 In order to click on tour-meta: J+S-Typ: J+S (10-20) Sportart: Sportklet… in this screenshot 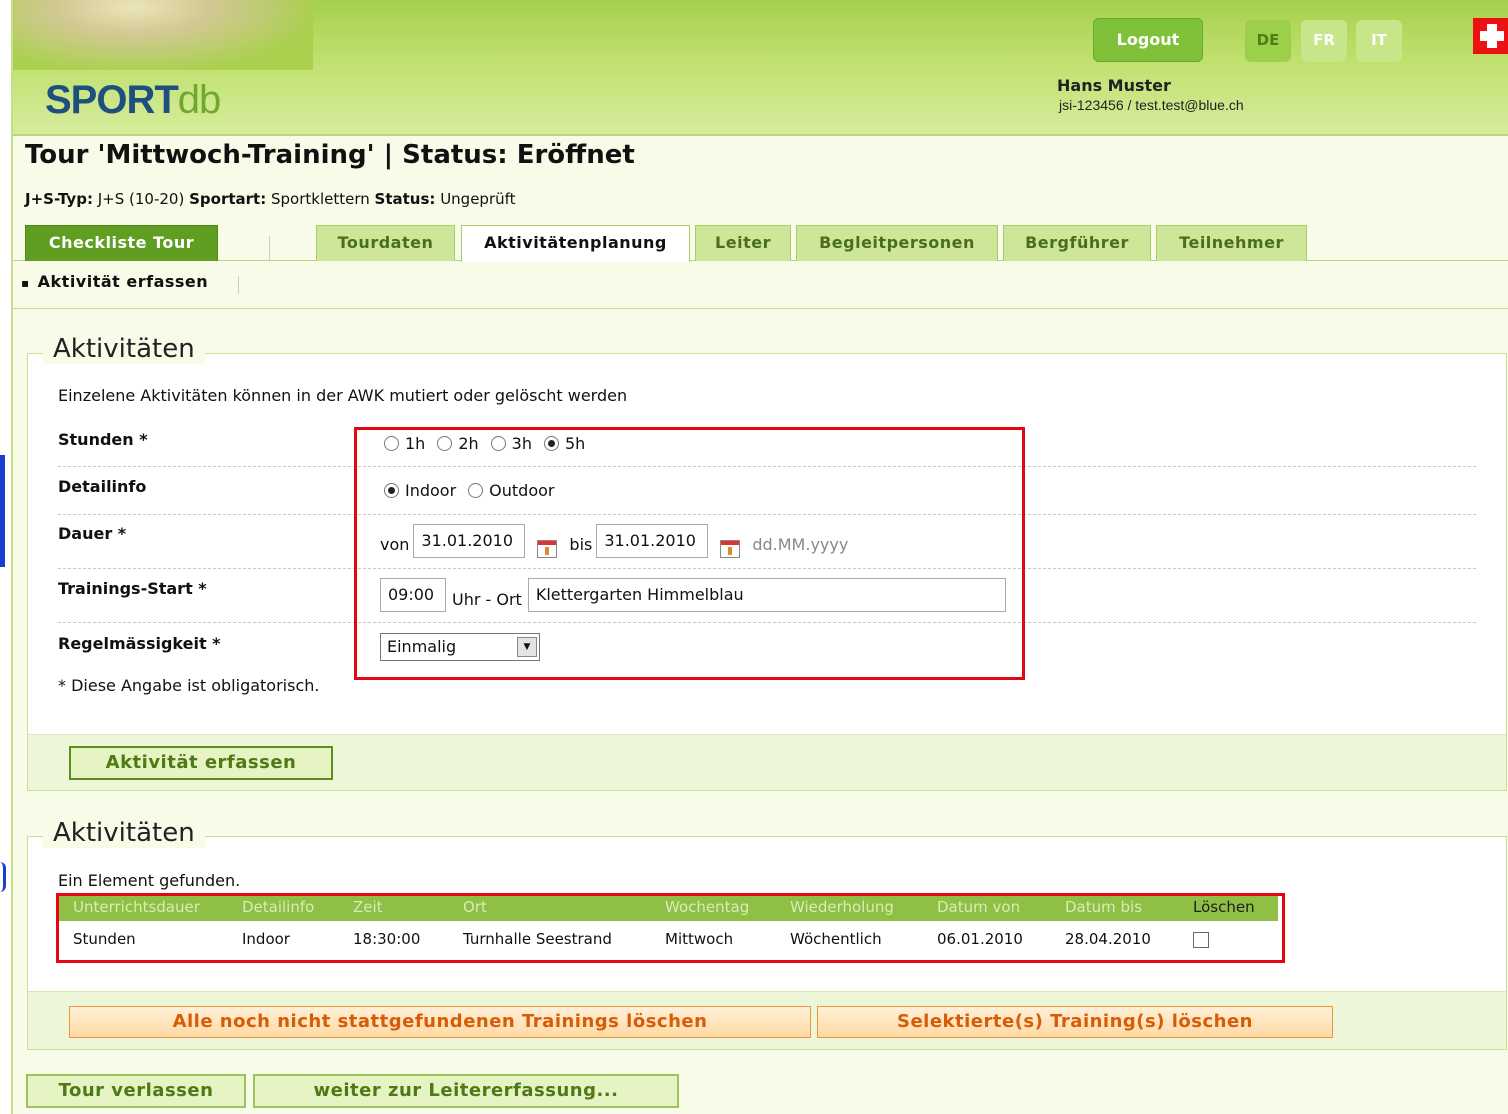, I will do `click(270, 199)`.